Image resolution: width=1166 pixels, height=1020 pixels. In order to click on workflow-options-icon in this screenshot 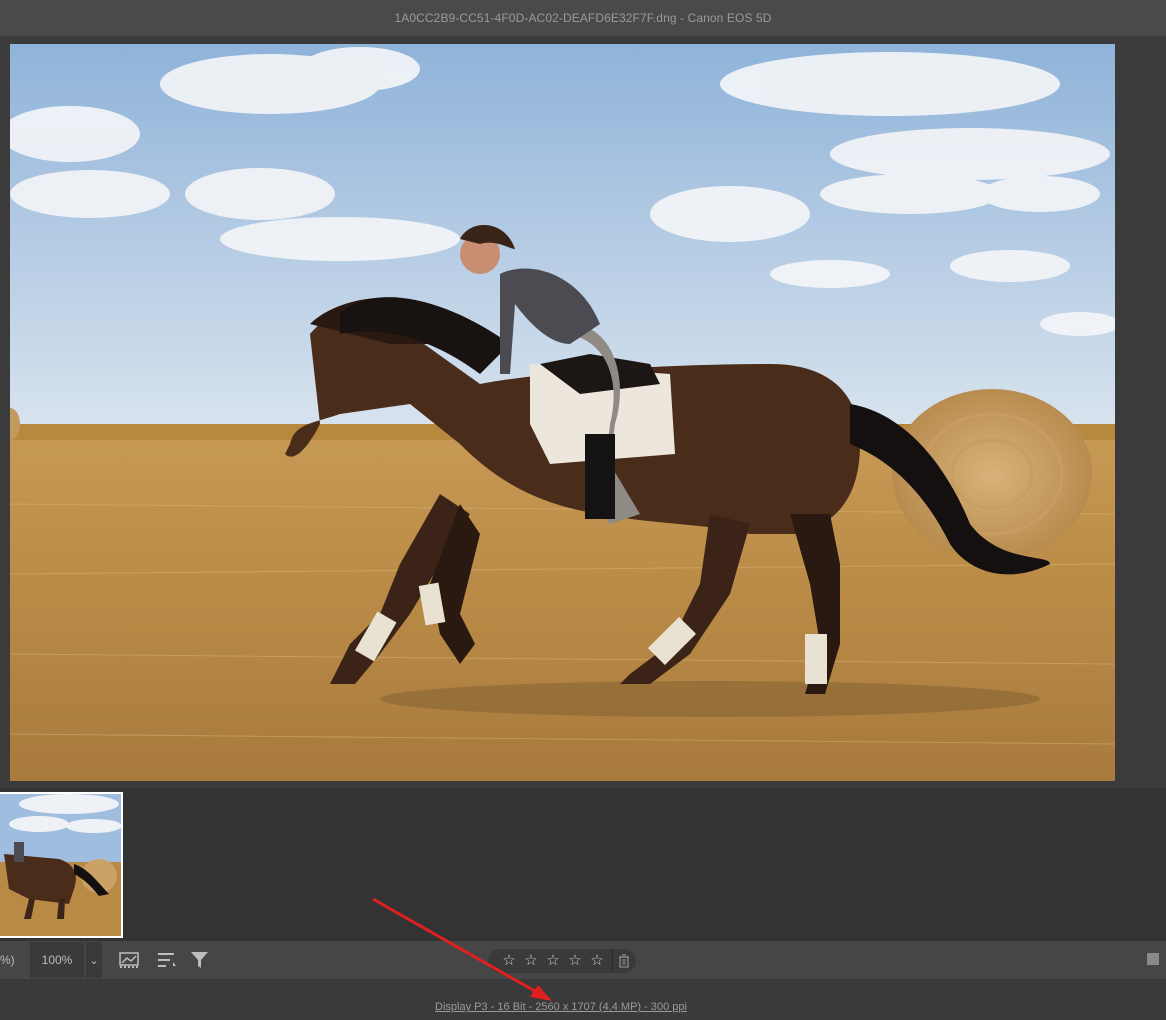, I will do `click(129, 960)`.